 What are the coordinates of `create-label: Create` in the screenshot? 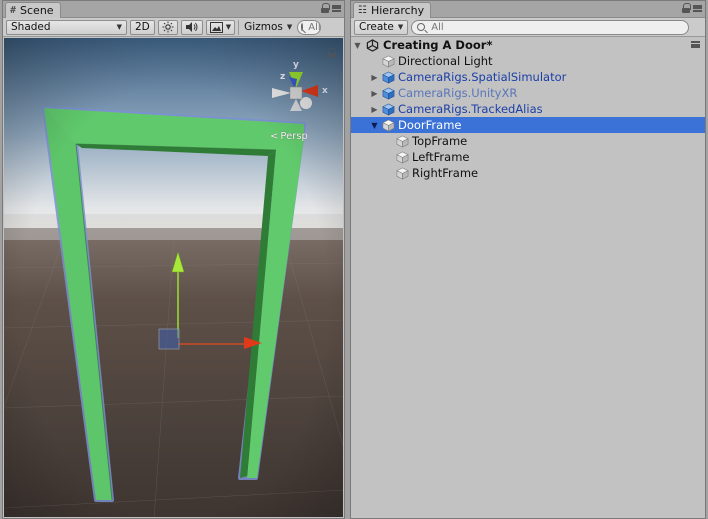 It's located at (376, 27).